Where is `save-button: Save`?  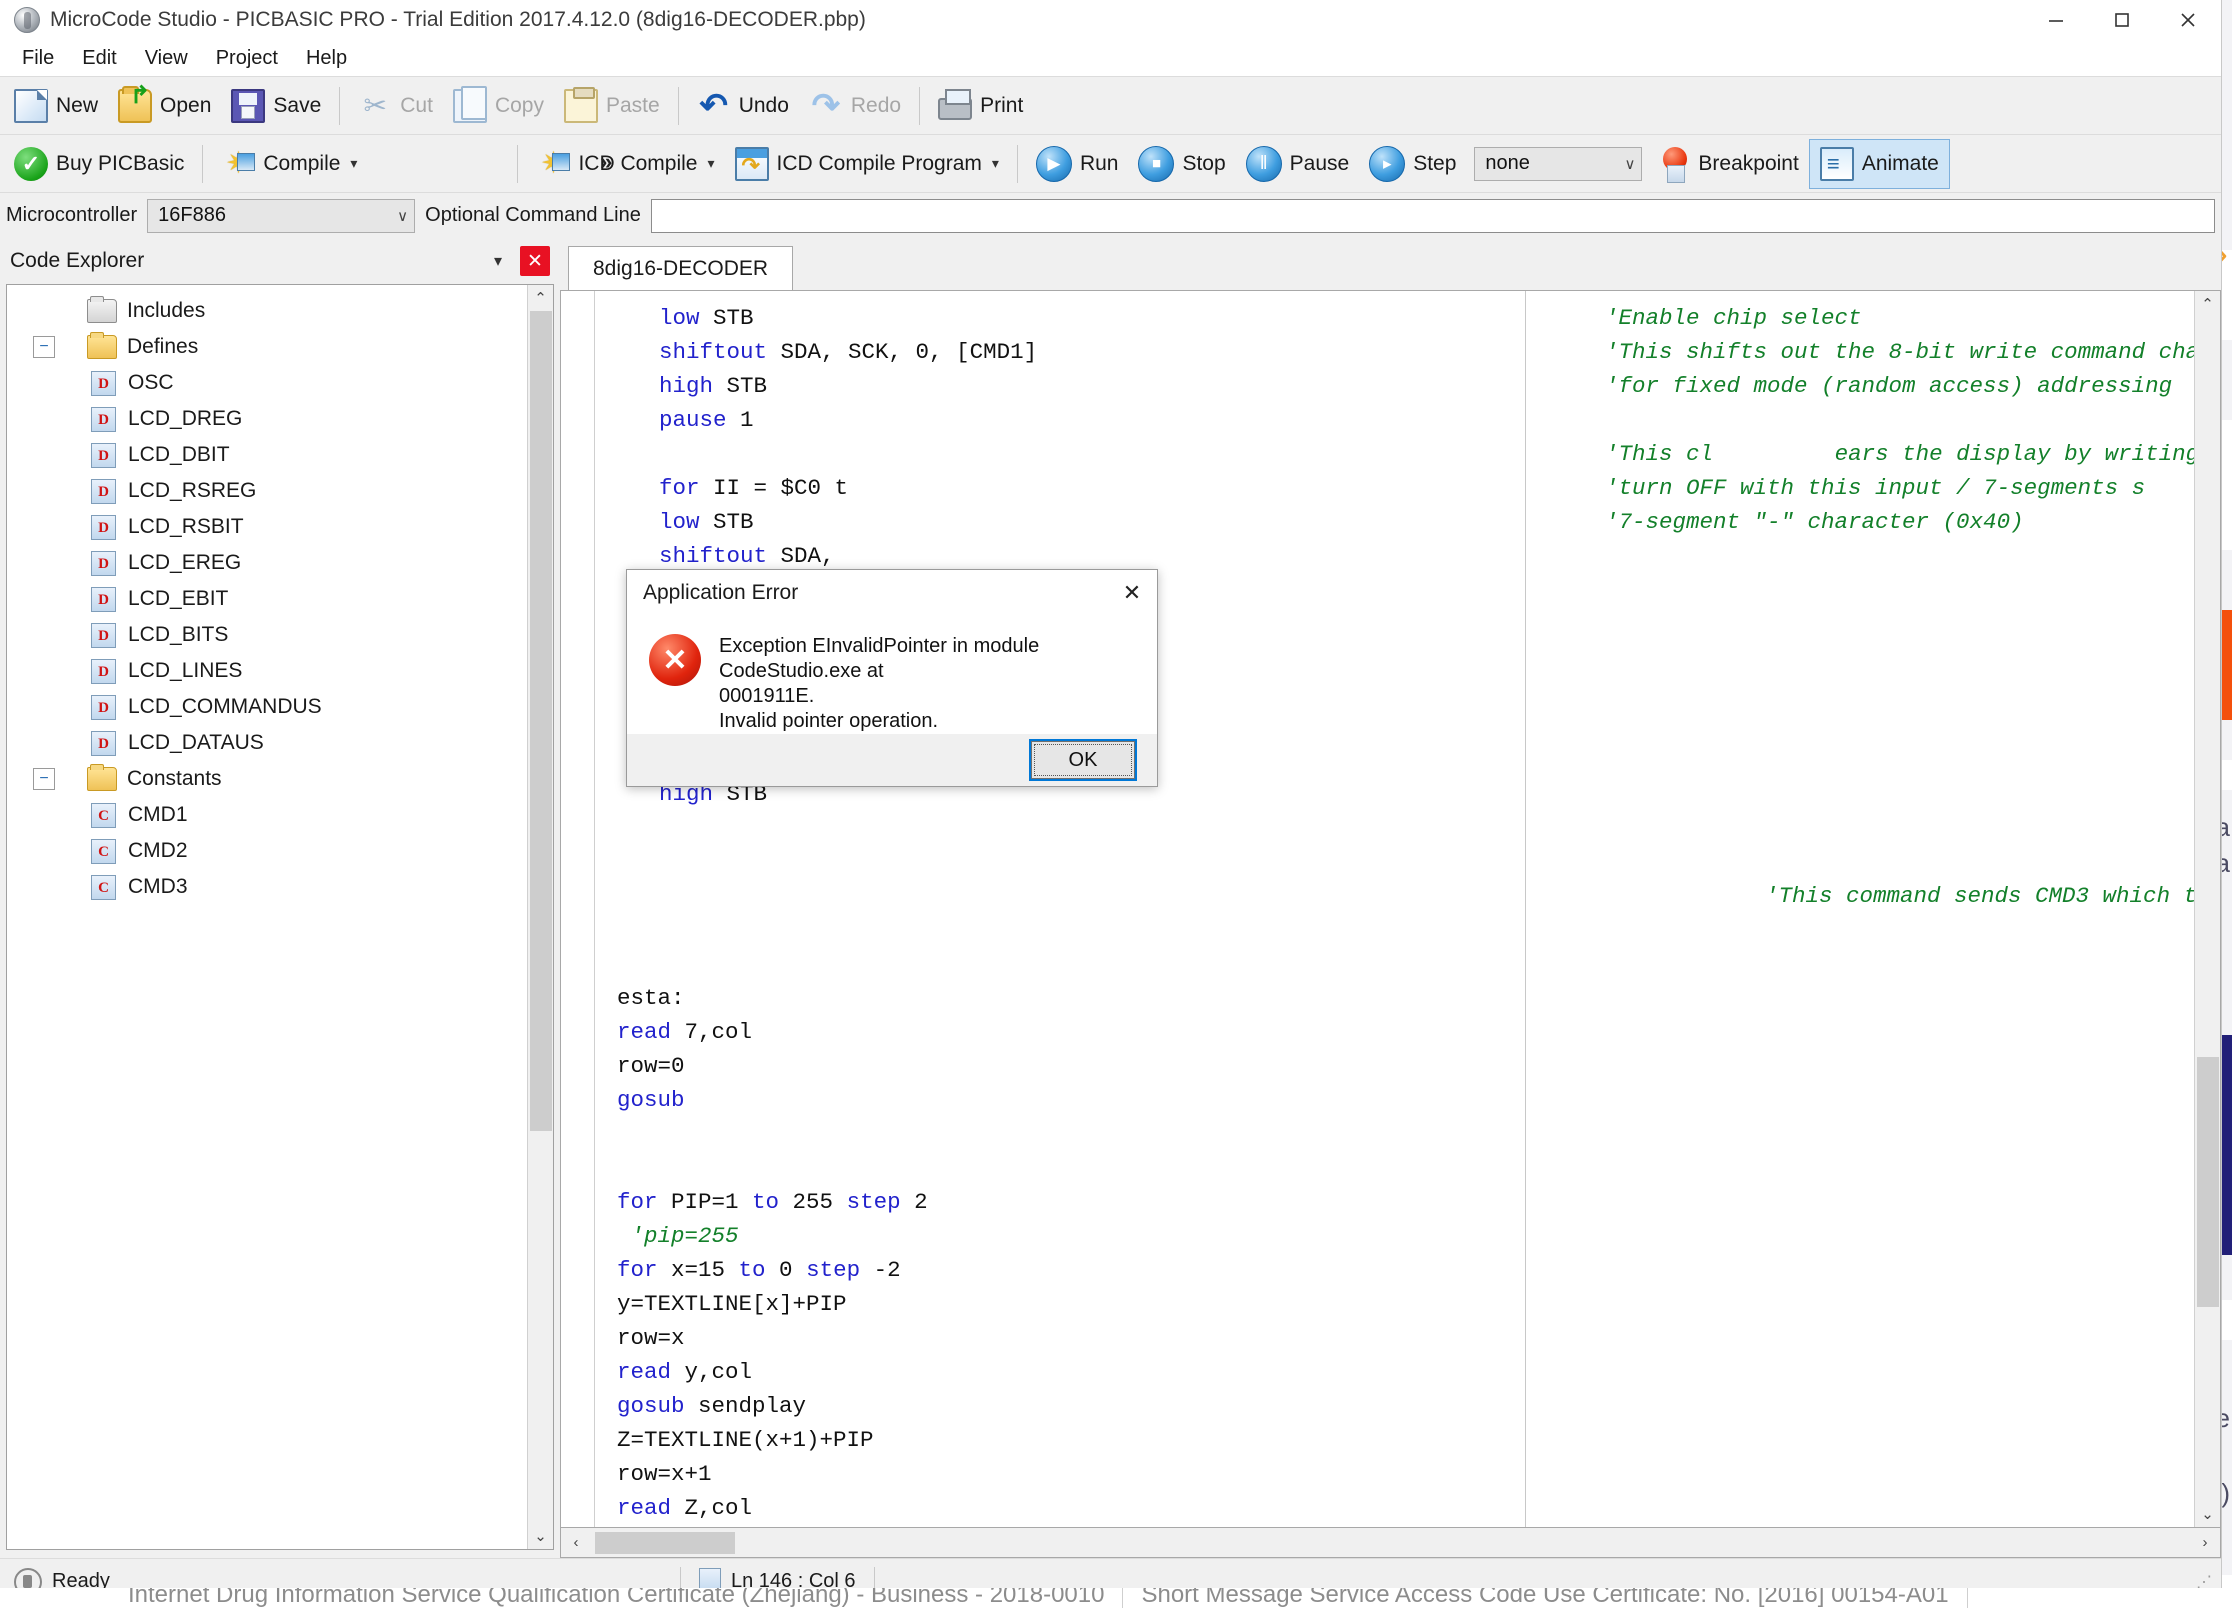
save-button: Save is located at coordinates (276, 106).